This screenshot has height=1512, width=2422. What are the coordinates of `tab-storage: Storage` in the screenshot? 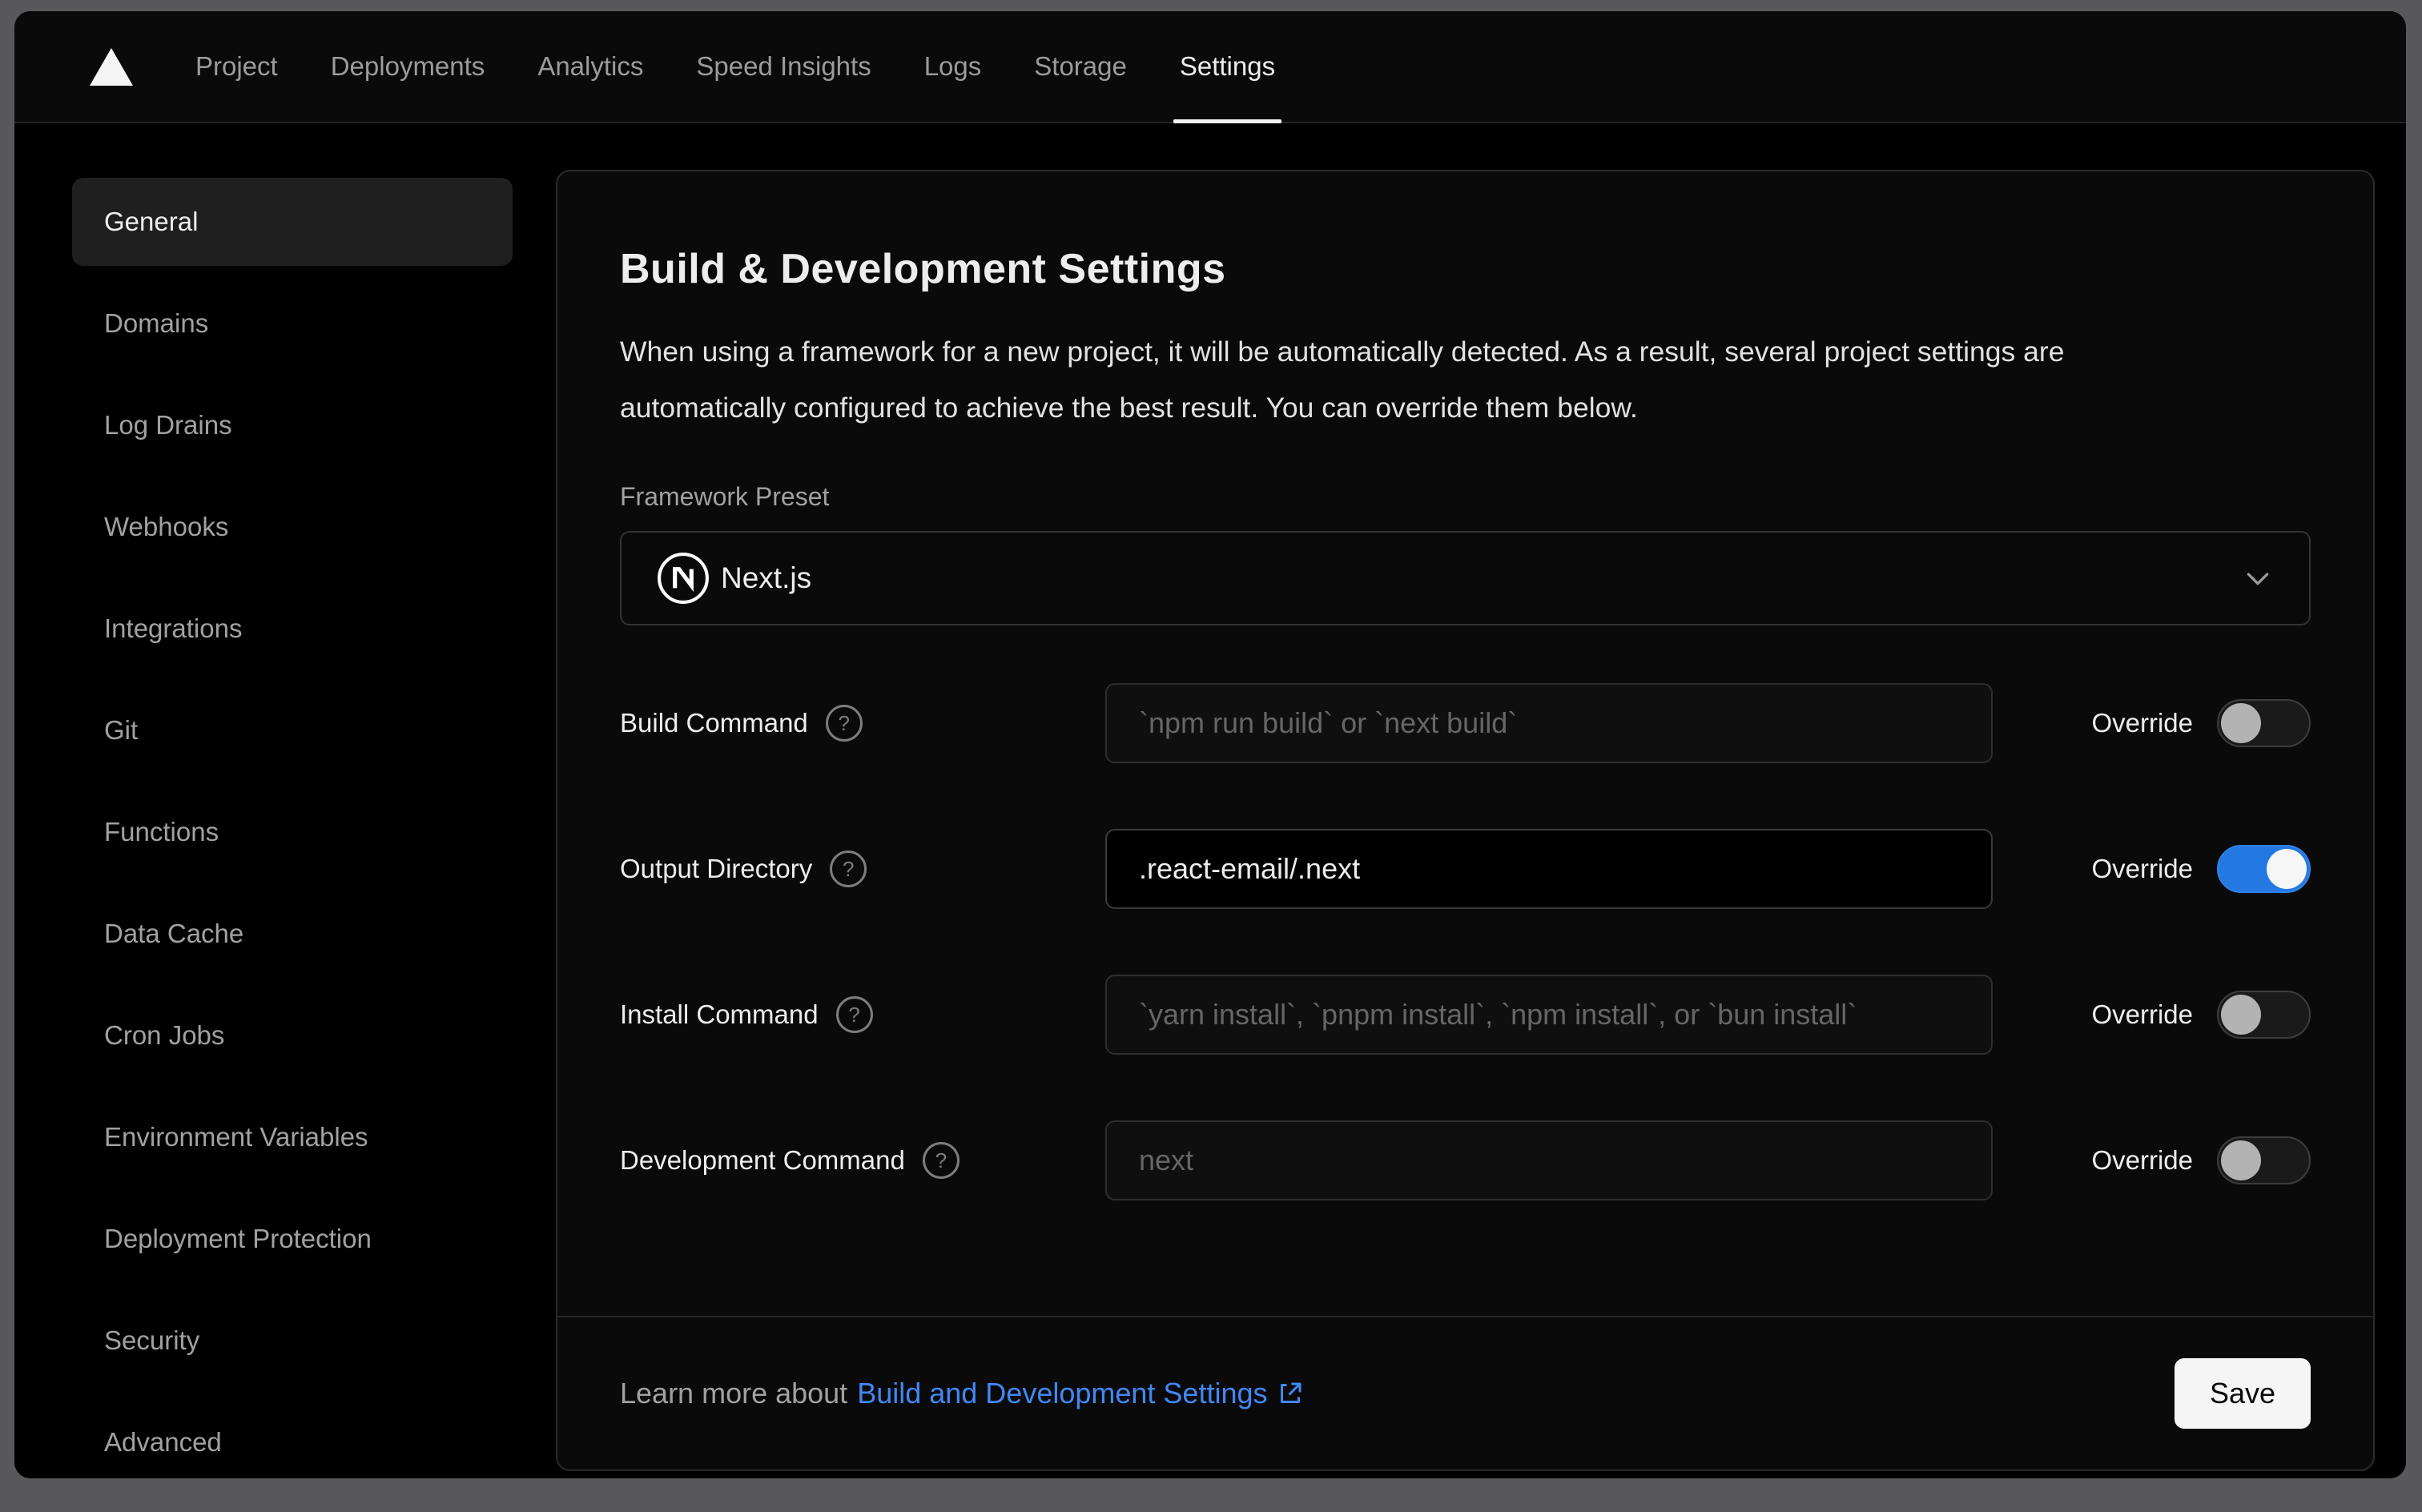 It's located at (1080, 66).